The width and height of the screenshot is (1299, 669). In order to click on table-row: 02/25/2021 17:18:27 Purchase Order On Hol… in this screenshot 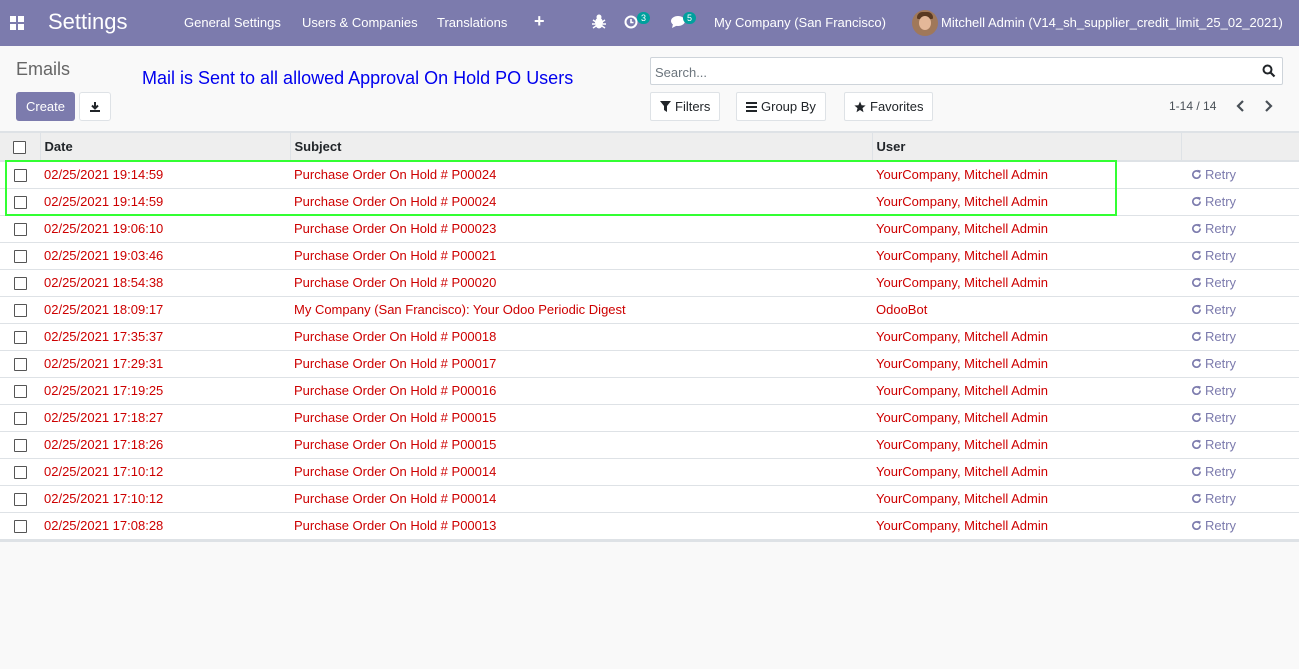, I will do `click(649, 417)`.